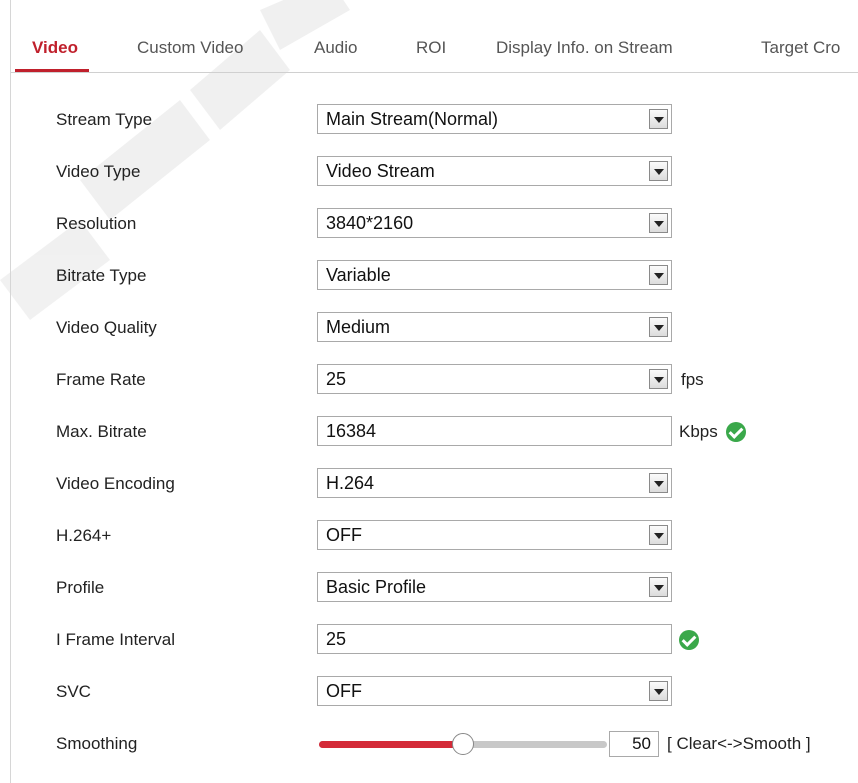  Describe the element at coordinates (494, 483) in the screenshot. I see `video-encoding-select: H.264` at that location.